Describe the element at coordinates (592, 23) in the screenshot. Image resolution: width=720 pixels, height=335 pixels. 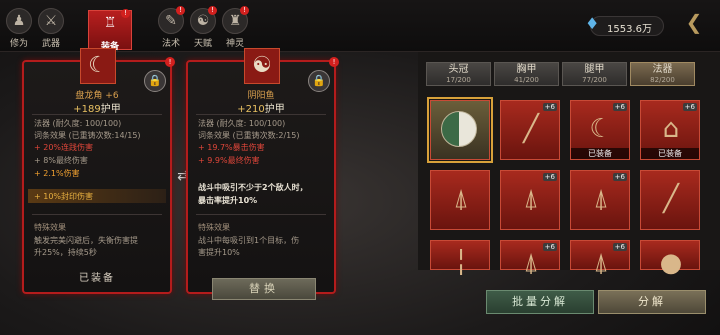
I see `crystal-icon: ♦` at that location.